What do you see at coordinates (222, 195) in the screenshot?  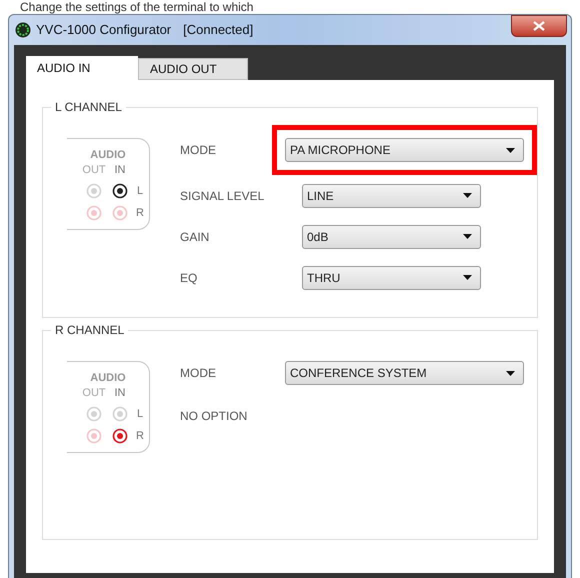 I see `setting-label: SIGNAL LEVEL` at bounding box center [222, 195].